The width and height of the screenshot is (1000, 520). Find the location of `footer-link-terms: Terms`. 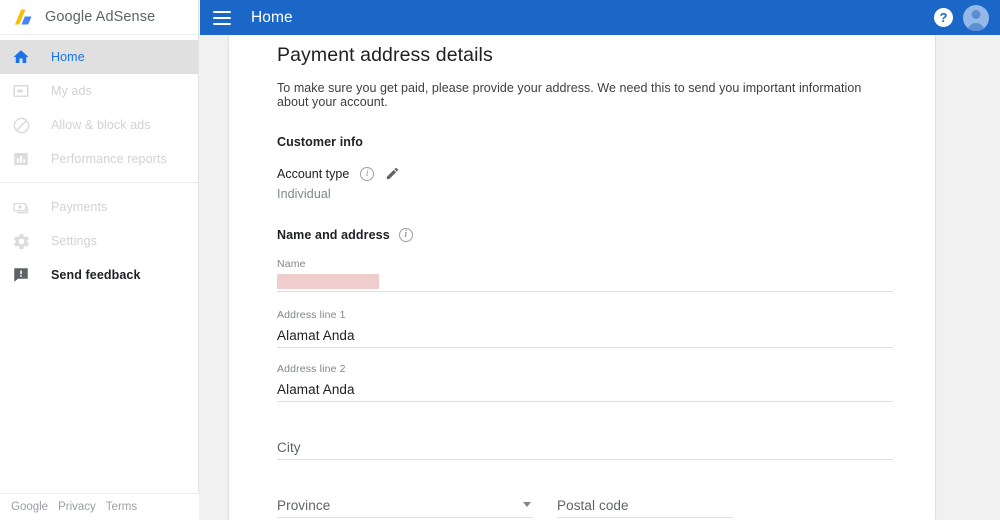

footer-link-terms: Terms is located at coordinates (121, 507).